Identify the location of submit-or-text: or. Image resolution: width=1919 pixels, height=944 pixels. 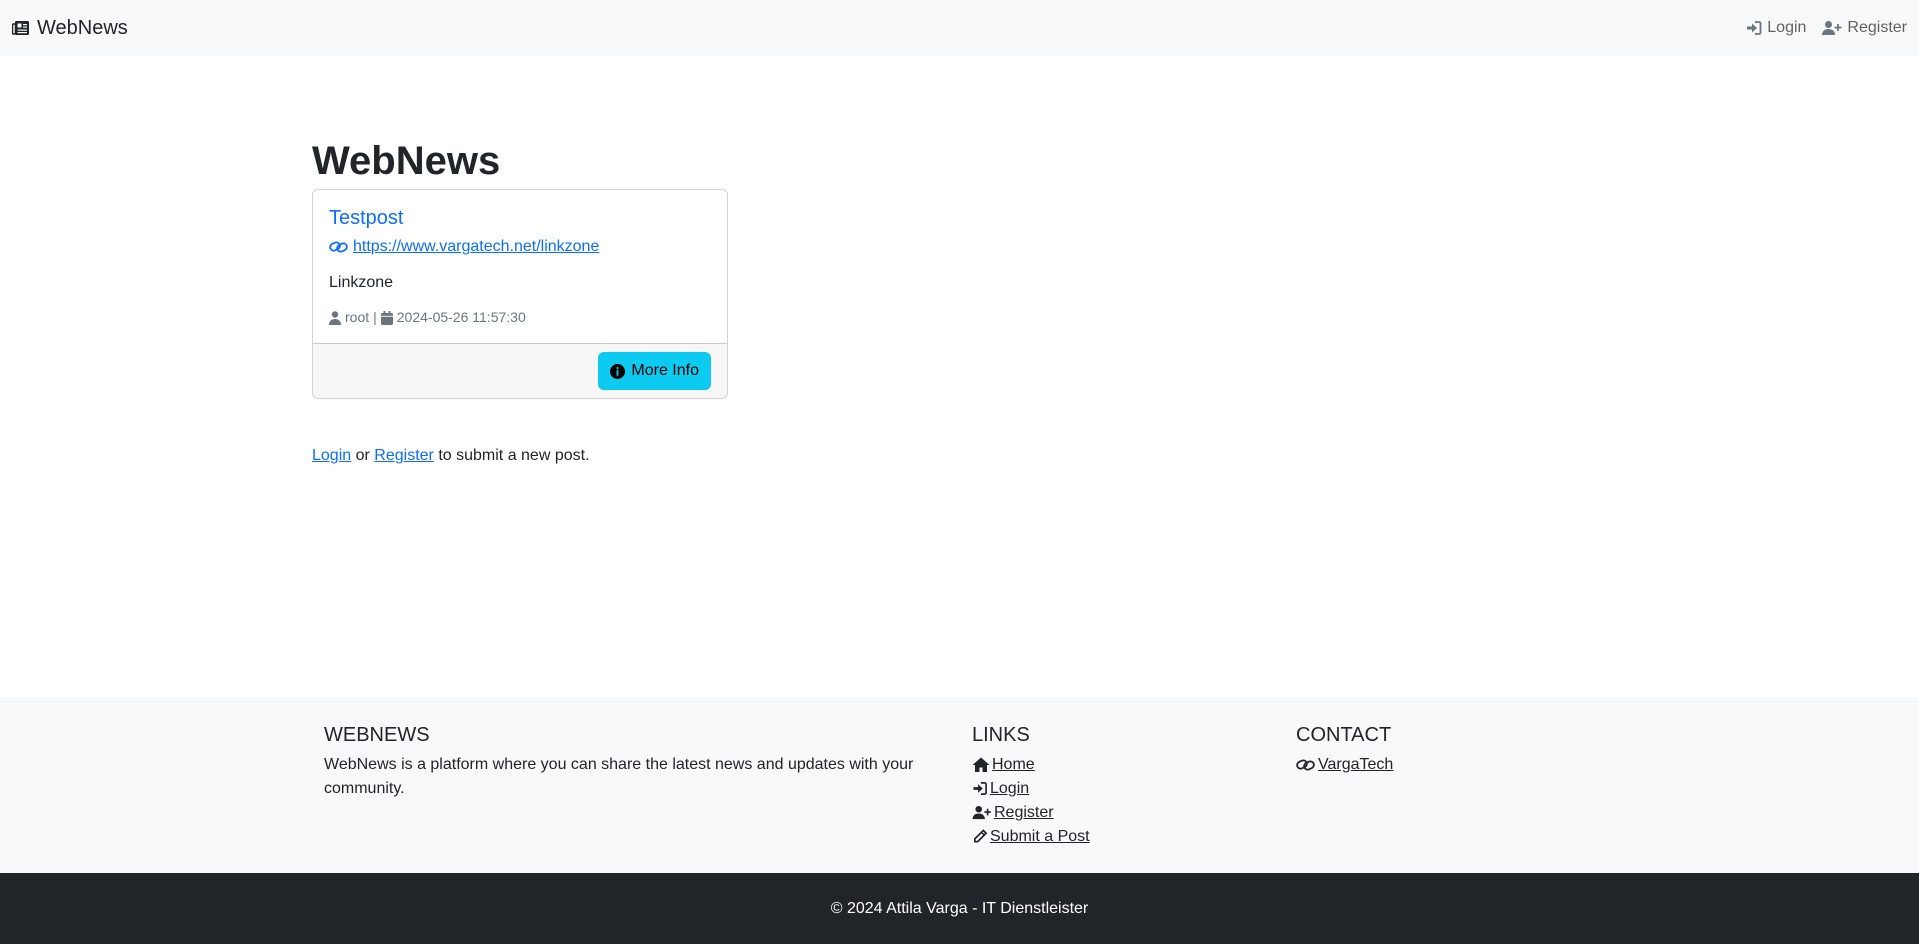
(362, 456).